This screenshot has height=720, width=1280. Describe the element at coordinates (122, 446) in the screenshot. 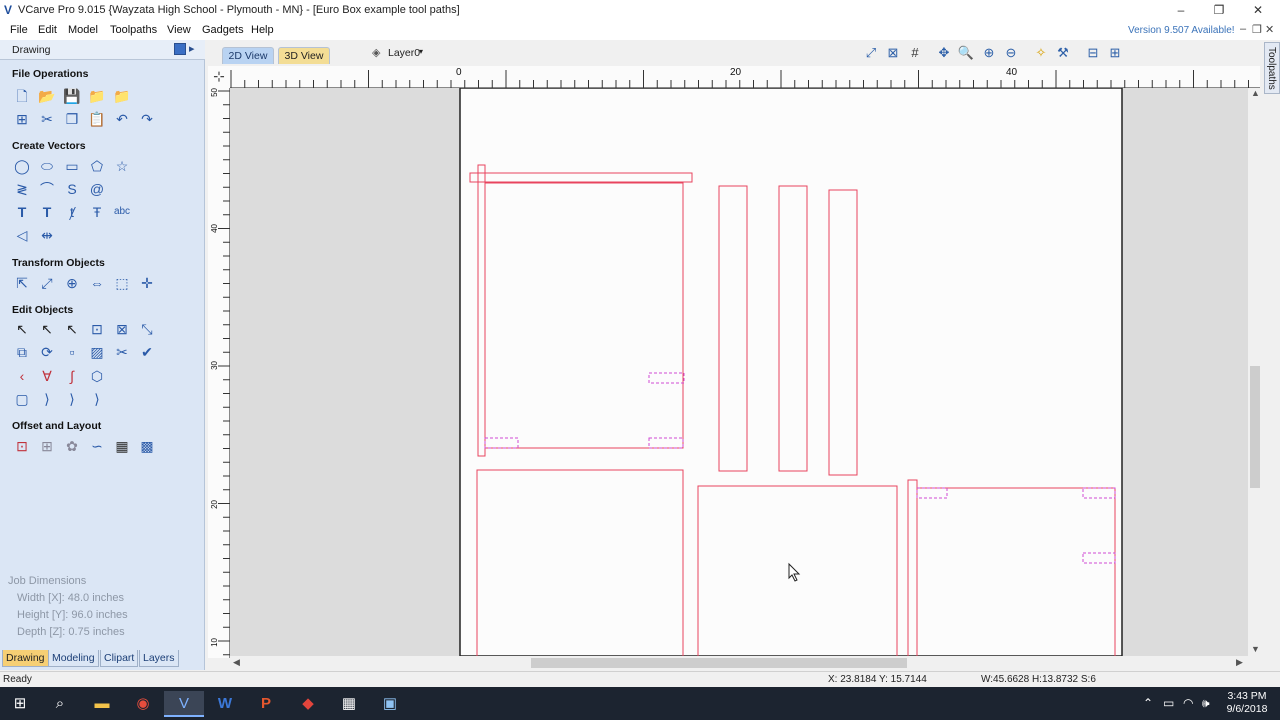

I see `nesting-icon: ▦` at that location.